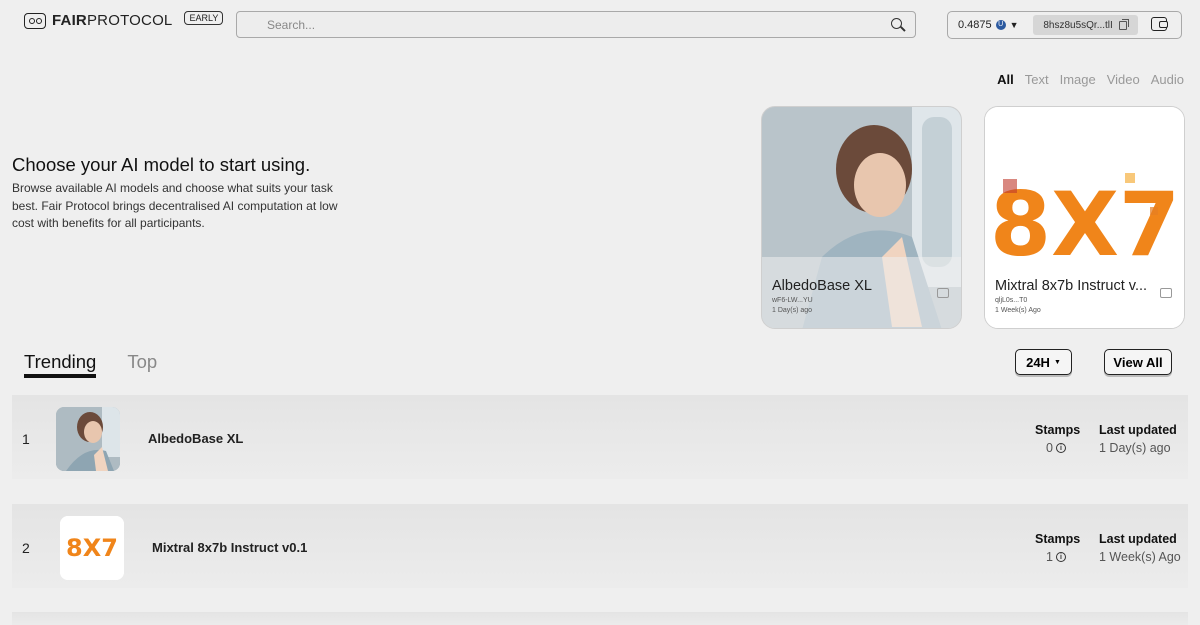 The image size is (1200, 625). I want to click on row-model-name: AlbedoBase XL, so click(195, 438).